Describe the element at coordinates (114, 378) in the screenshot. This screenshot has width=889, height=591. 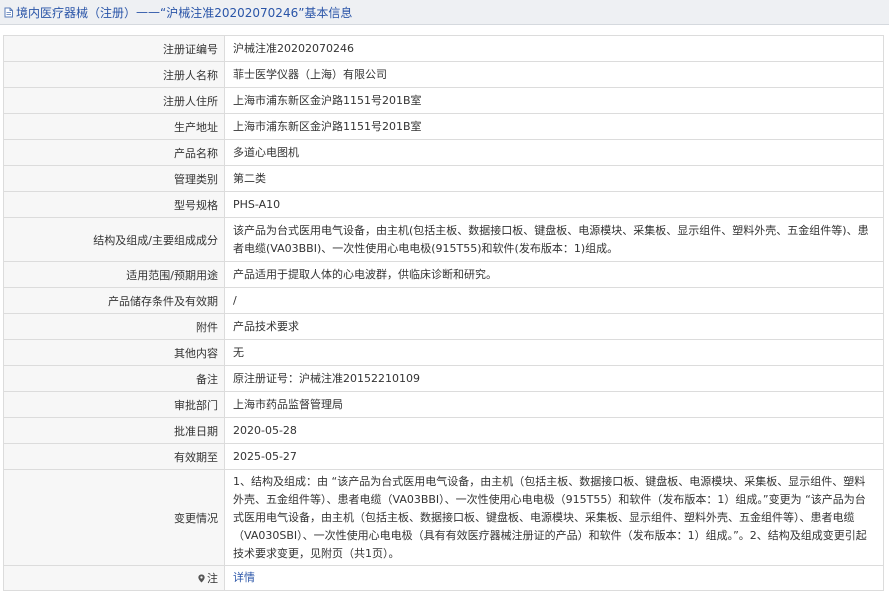
I see `row-label: 备注` at that location.